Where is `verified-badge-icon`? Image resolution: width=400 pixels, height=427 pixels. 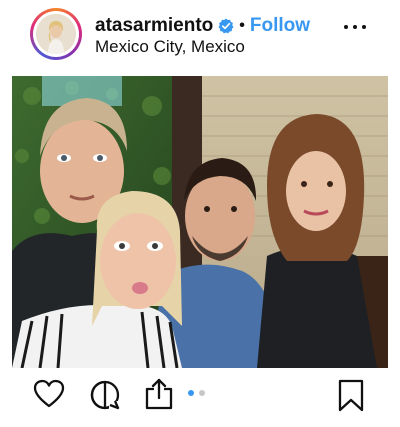 verified-badge-icon is located at coordinates (226, 26).